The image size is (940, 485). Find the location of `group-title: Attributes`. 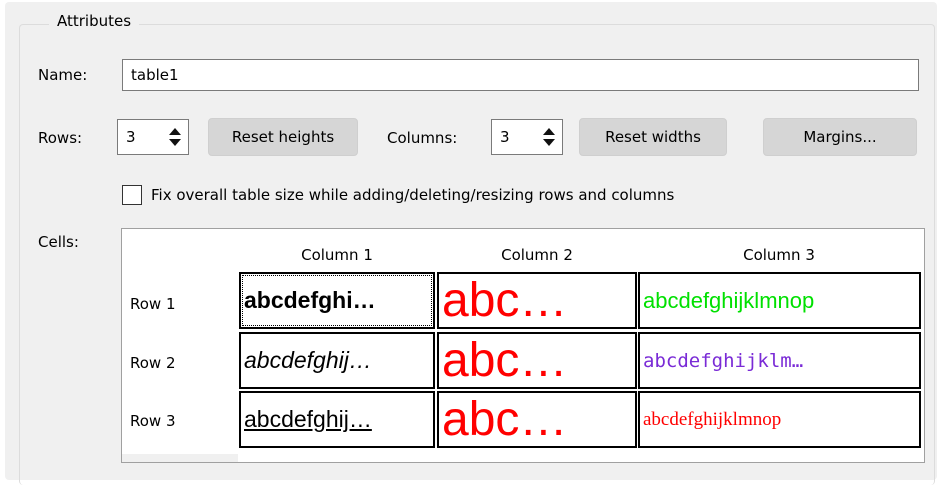

group-title: Attributes is located at coordinates (94, 21).